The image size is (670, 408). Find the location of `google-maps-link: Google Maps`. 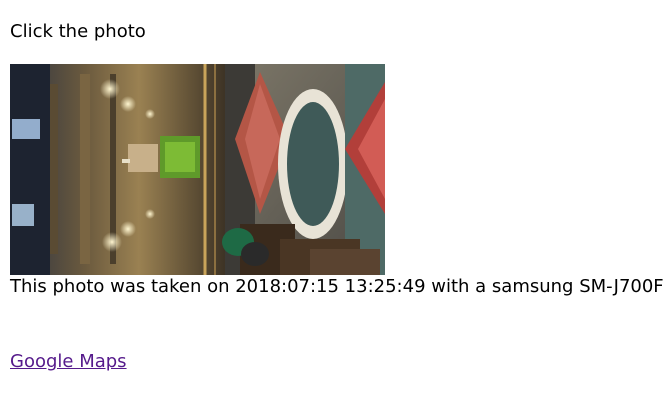

google-maps-link: Google Maps is located at coordinates (68, 362).